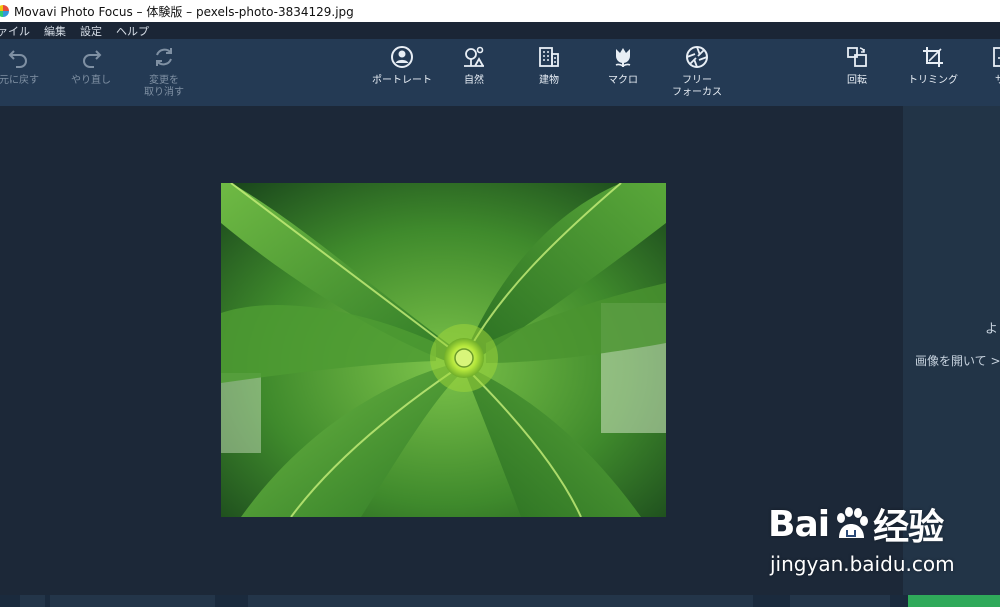  I want to click on macro-label: マクロ, so click(623, 80).